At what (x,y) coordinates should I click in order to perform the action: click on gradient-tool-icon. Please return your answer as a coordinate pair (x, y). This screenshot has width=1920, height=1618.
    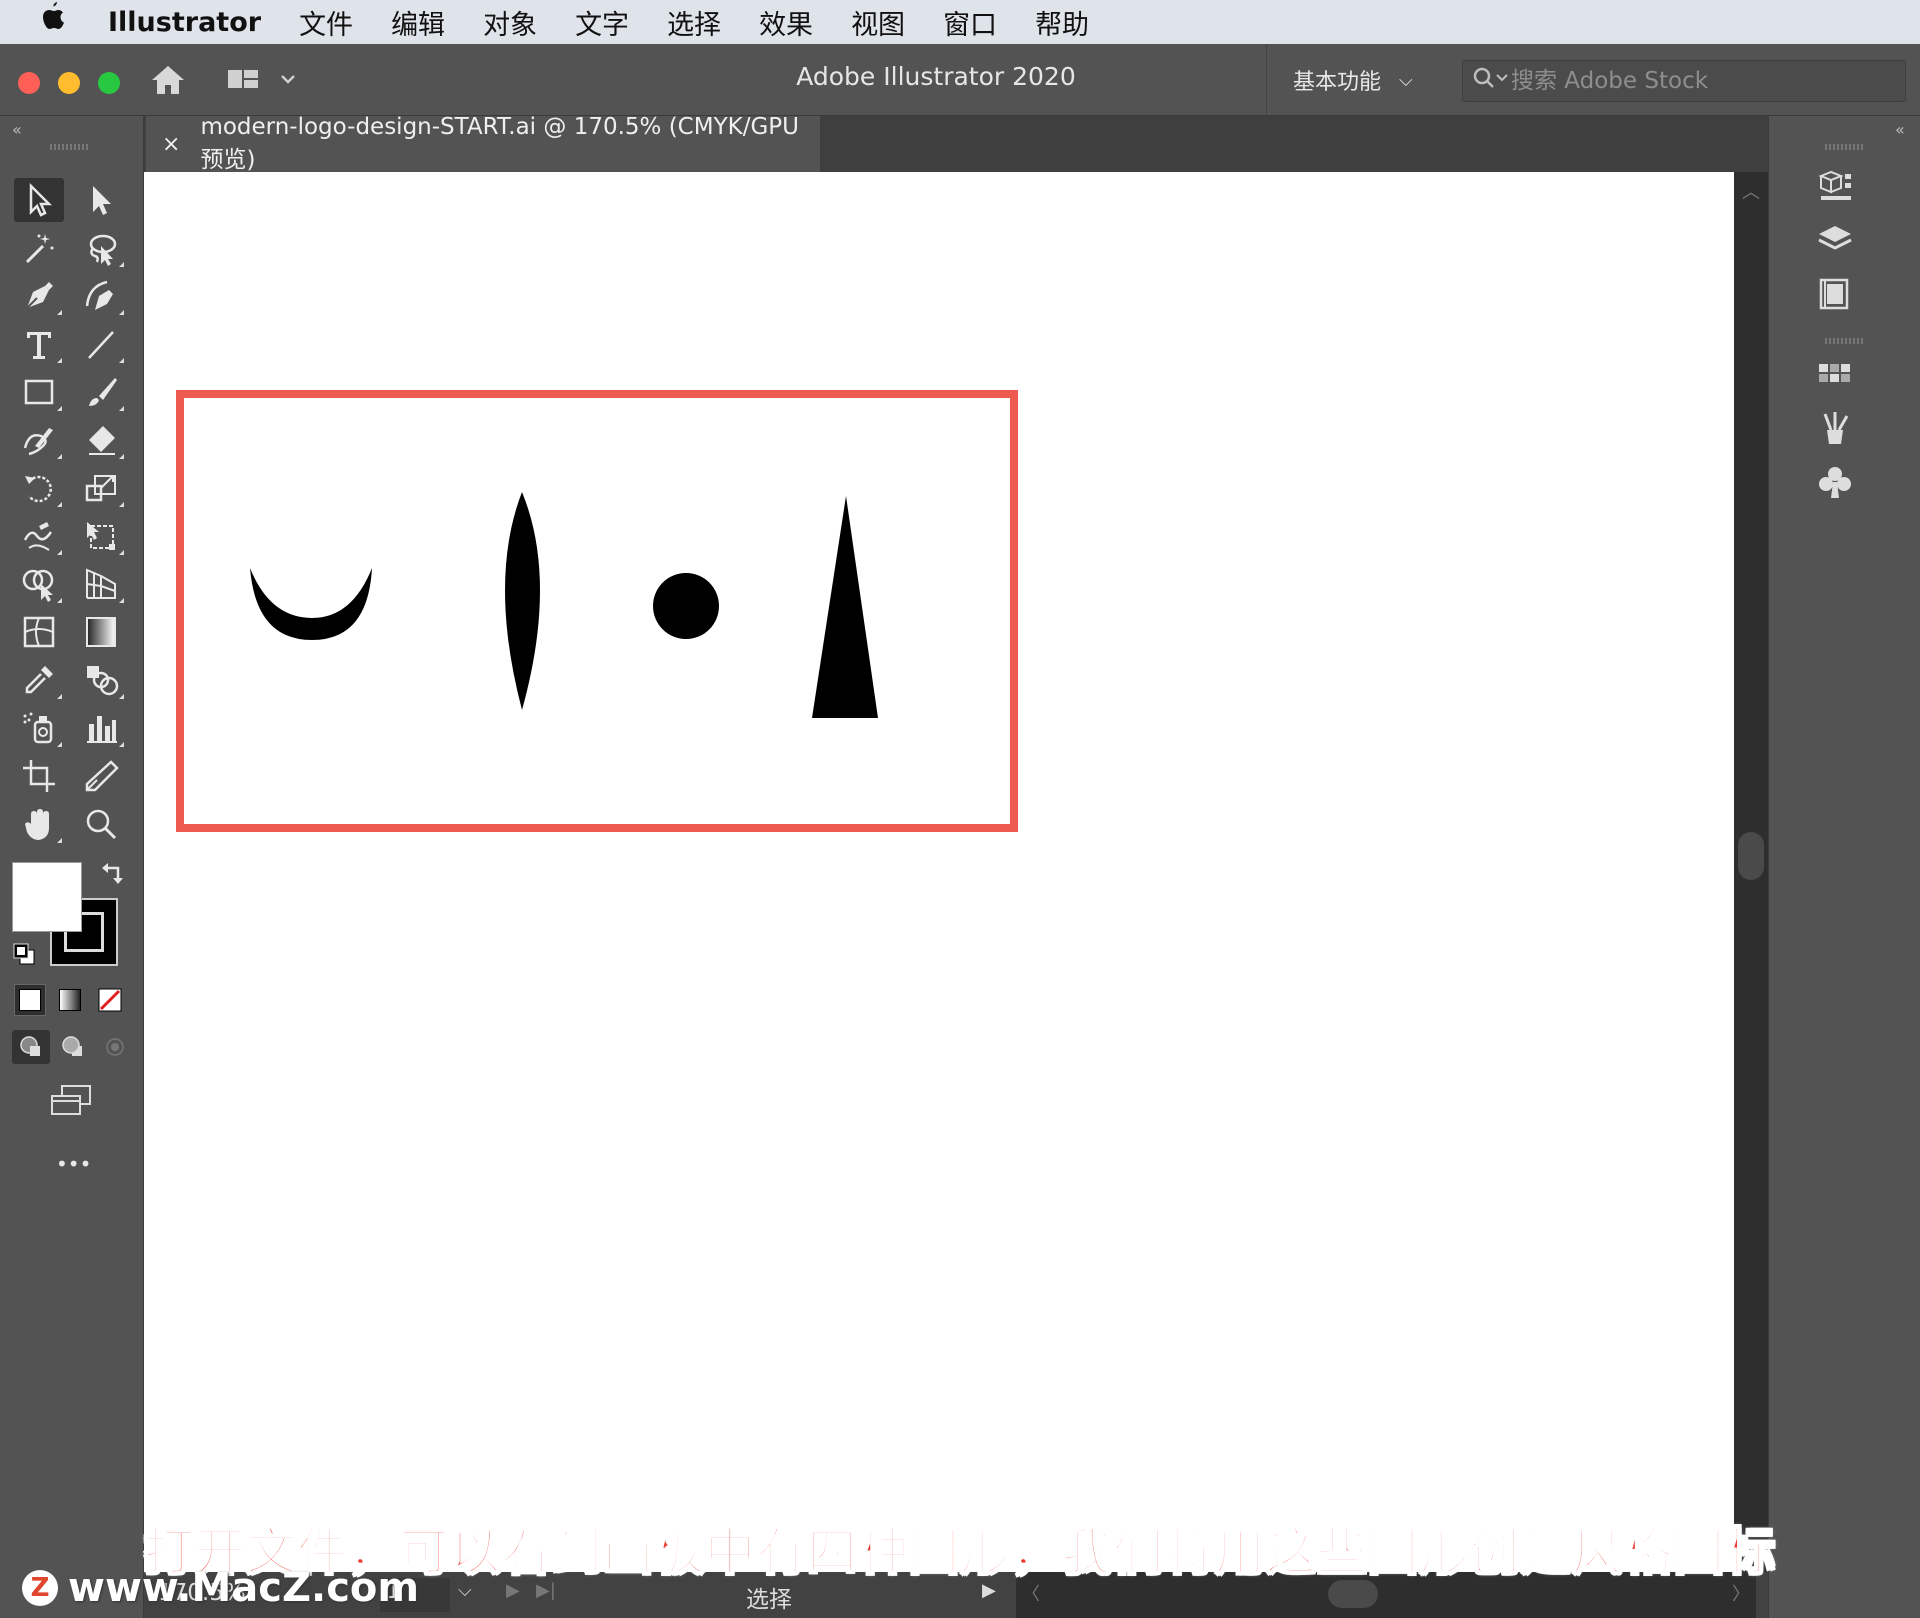
    Looking at the image, I should click on (101, 632).